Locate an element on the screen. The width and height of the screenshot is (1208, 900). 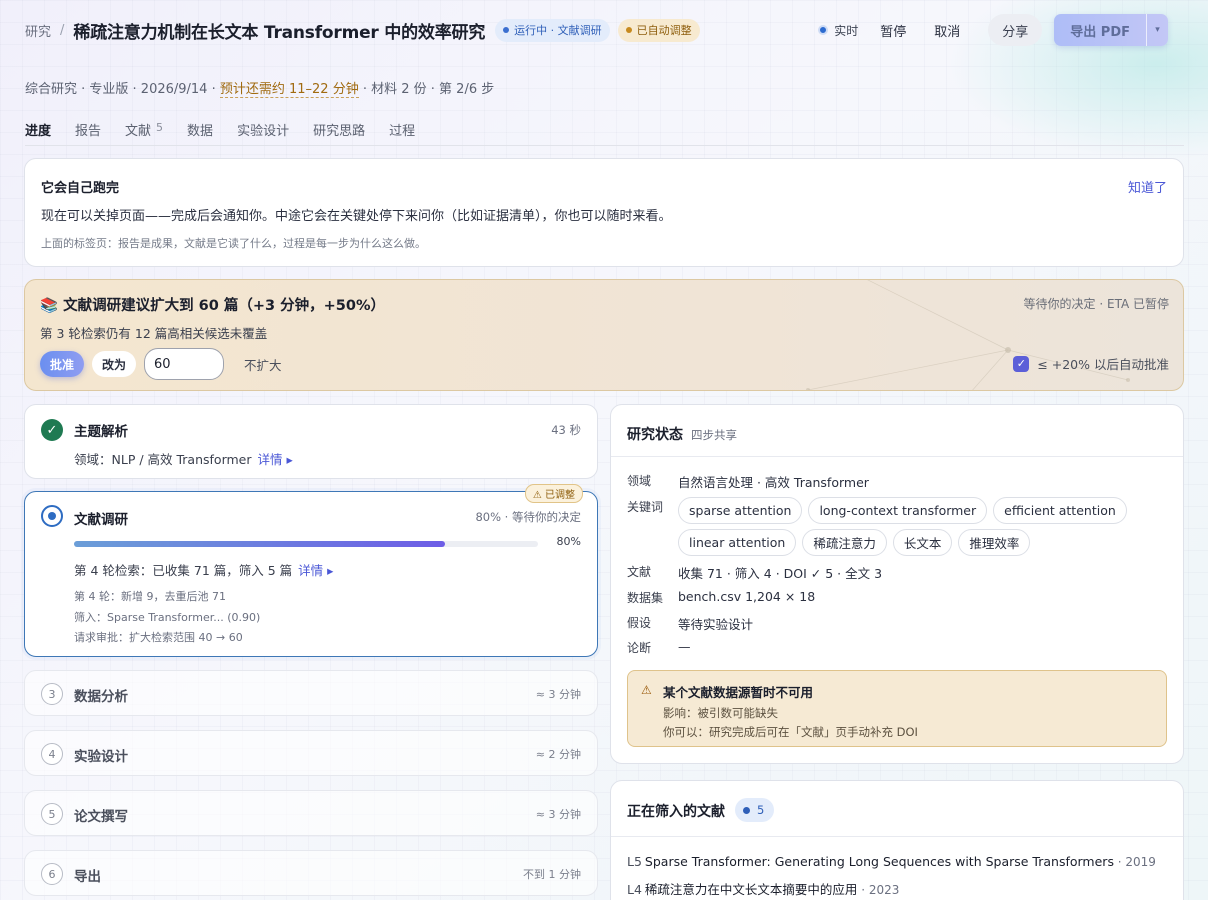
status-badge-running: 运行中 · 文献调研 is located at coordinates (552, 30).